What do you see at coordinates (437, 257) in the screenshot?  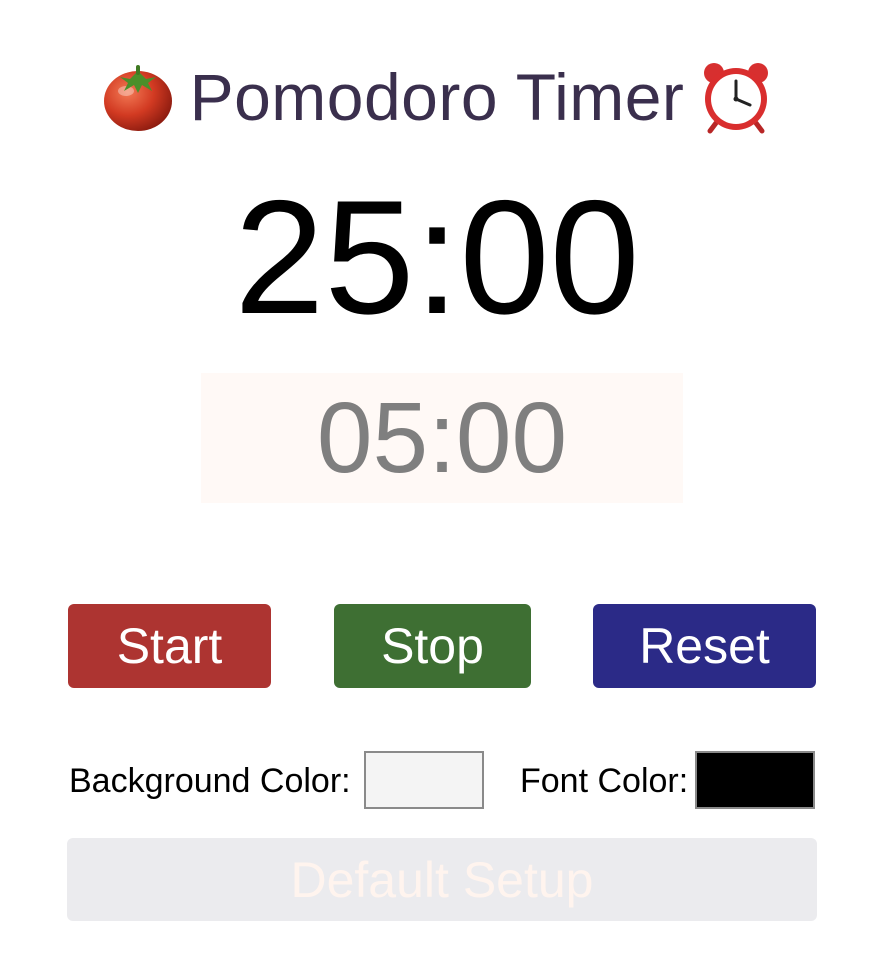 I see `work-timer-display: 25:00` at bounding box center [437, 257].